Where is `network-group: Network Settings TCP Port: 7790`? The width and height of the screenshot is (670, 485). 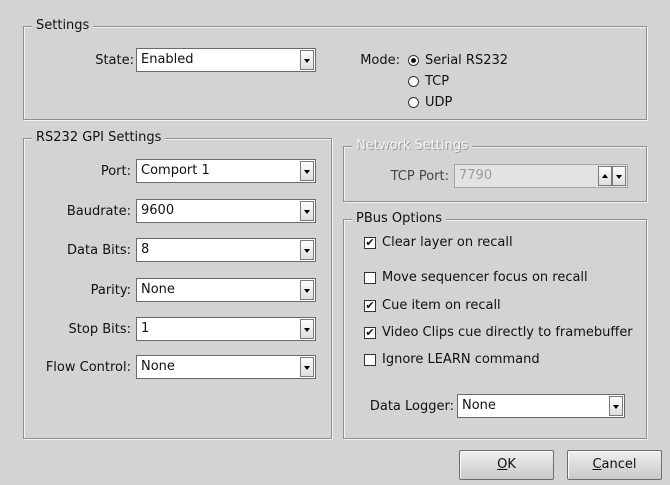
network-group: Network Settings TCP Port: 7790 is located at coordinates (495, 170).